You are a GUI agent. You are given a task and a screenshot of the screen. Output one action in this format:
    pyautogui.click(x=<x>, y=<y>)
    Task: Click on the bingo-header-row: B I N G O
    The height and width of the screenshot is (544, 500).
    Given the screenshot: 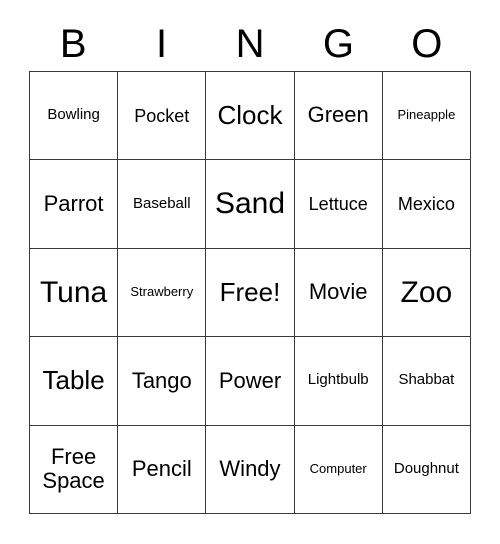 What is the action you would take?
    pyautogui.click(x=250, y=44)
    